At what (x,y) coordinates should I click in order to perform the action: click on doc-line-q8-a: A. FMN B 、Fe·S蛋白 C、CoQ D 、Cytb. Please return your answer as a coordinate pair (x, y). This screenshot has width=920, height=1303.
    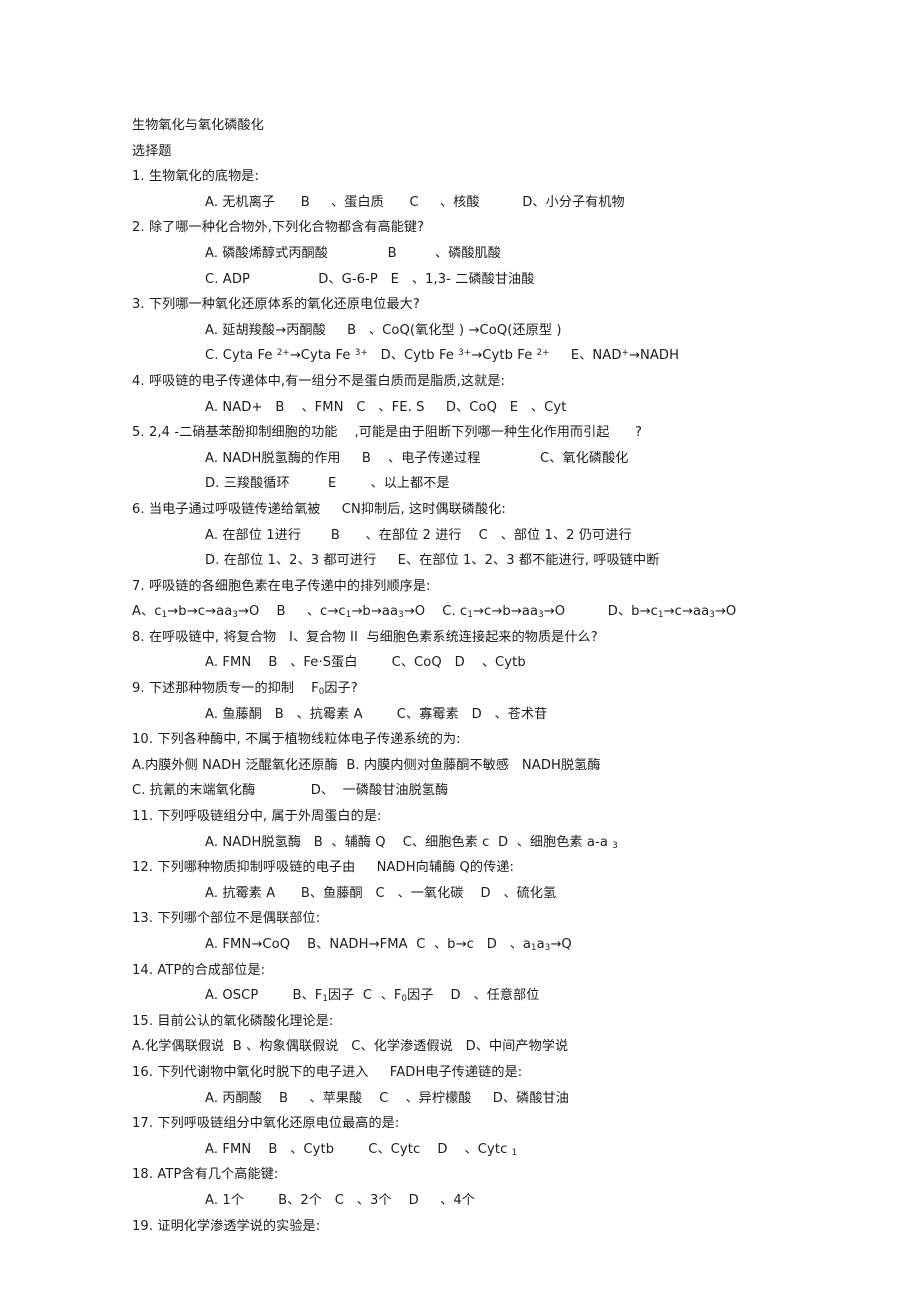
    Looking at the image, I should click on (365, 663).